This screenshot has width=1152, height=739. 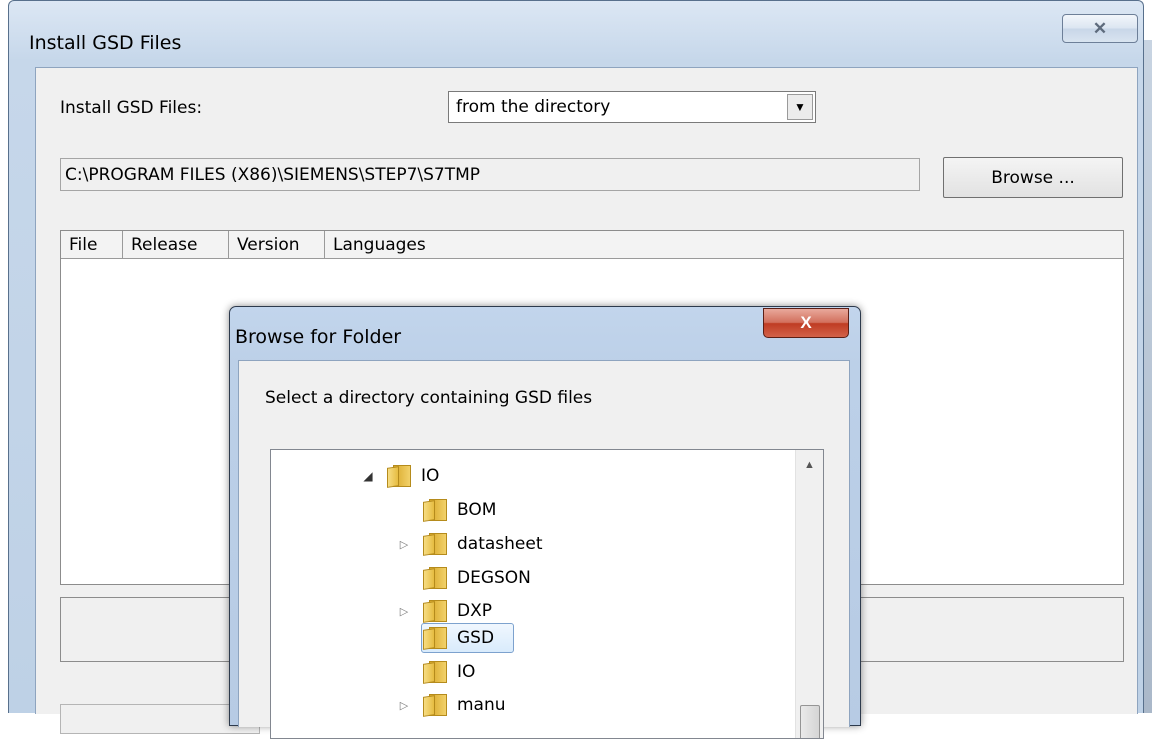 What do you see at coordinates (531, 705) in the screenshot?
I see `tree-item-manu: ▷ manu` at bounding box center [531, 705].